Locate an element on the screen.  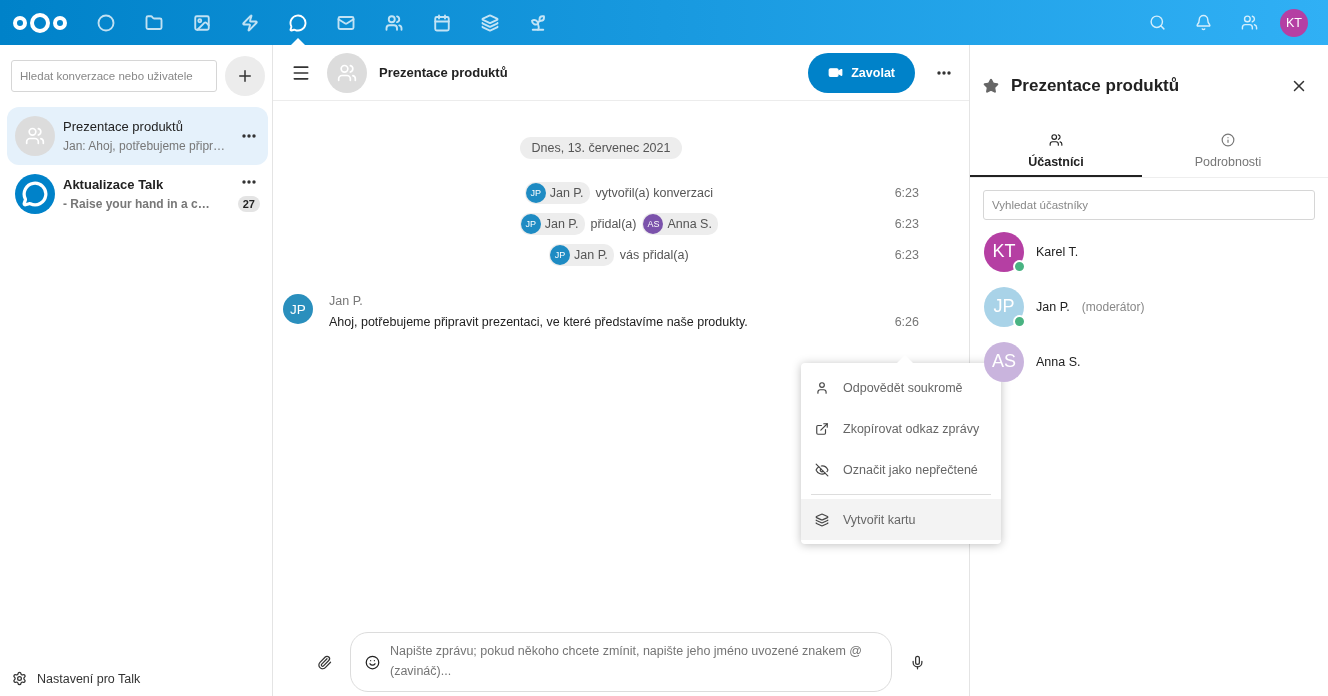
star-icon is located at coordinates (991, 86).